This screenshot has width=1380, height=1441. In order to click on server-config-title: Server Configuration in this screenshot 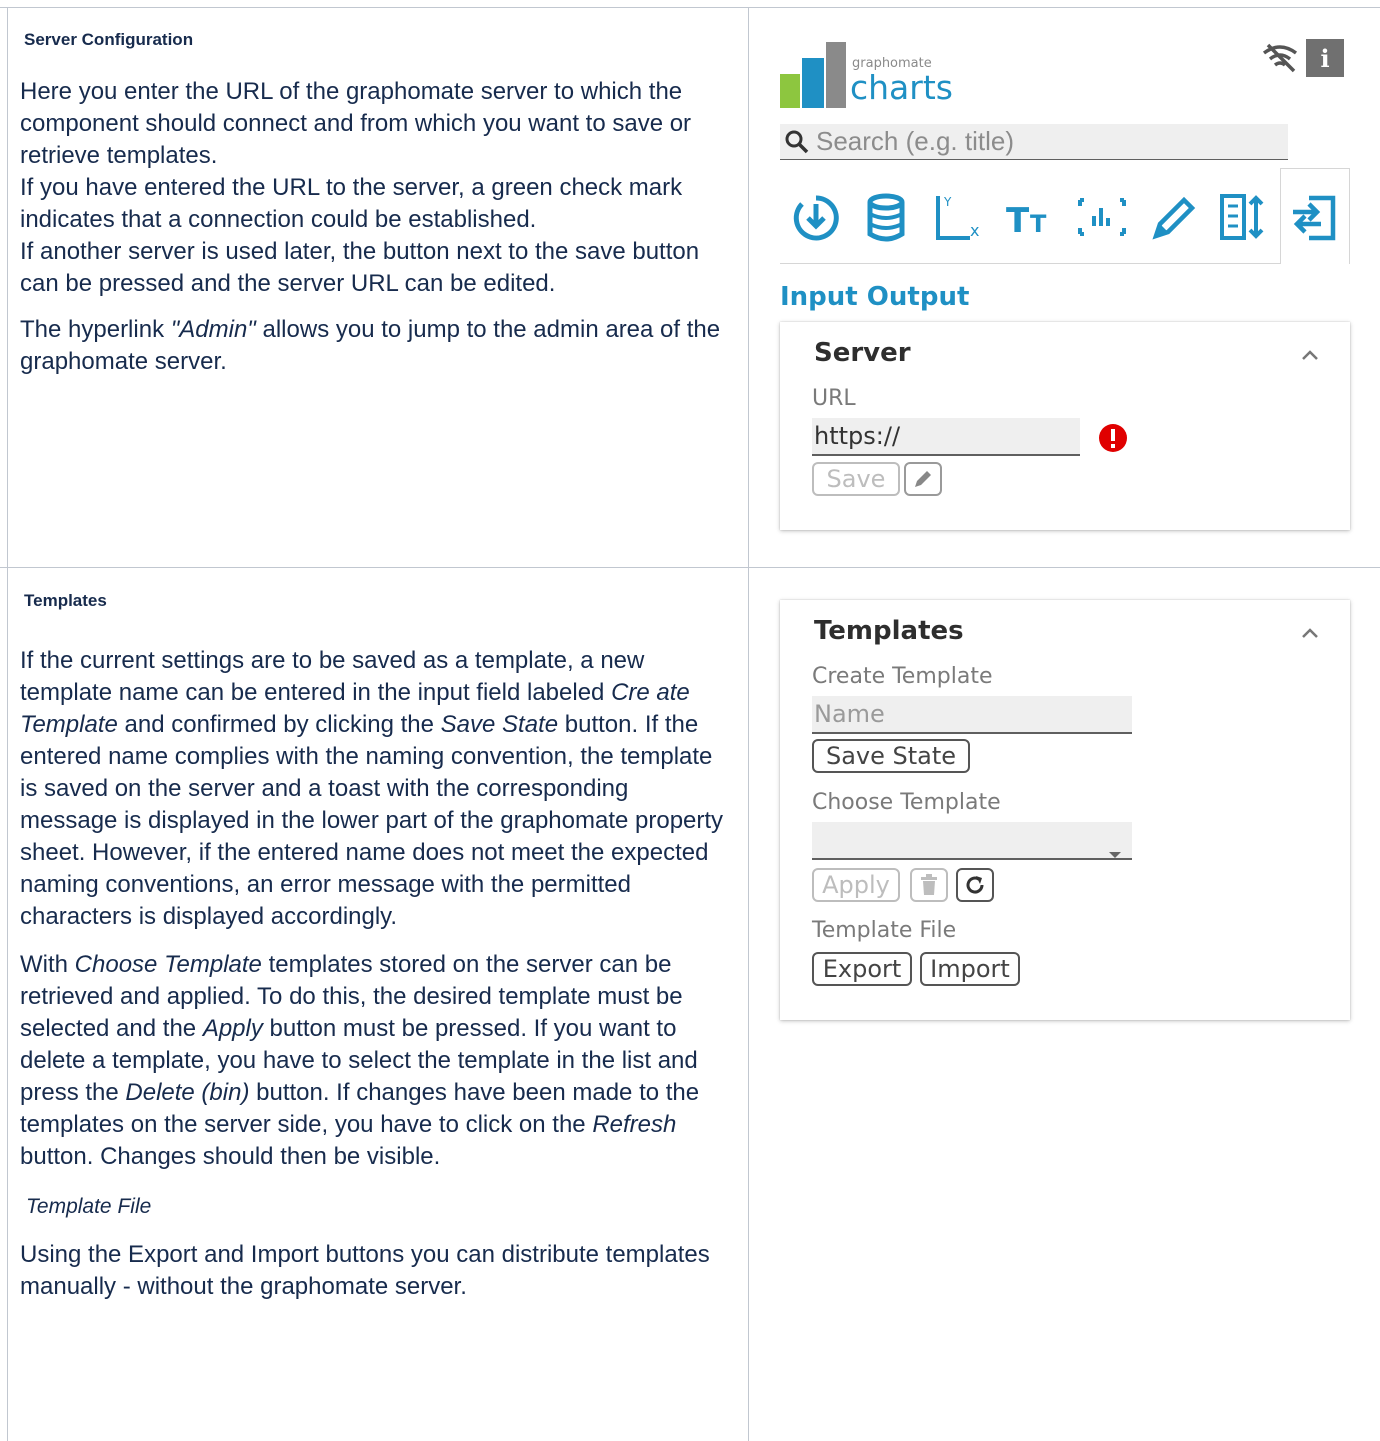, I will do `click(109, 39)`.